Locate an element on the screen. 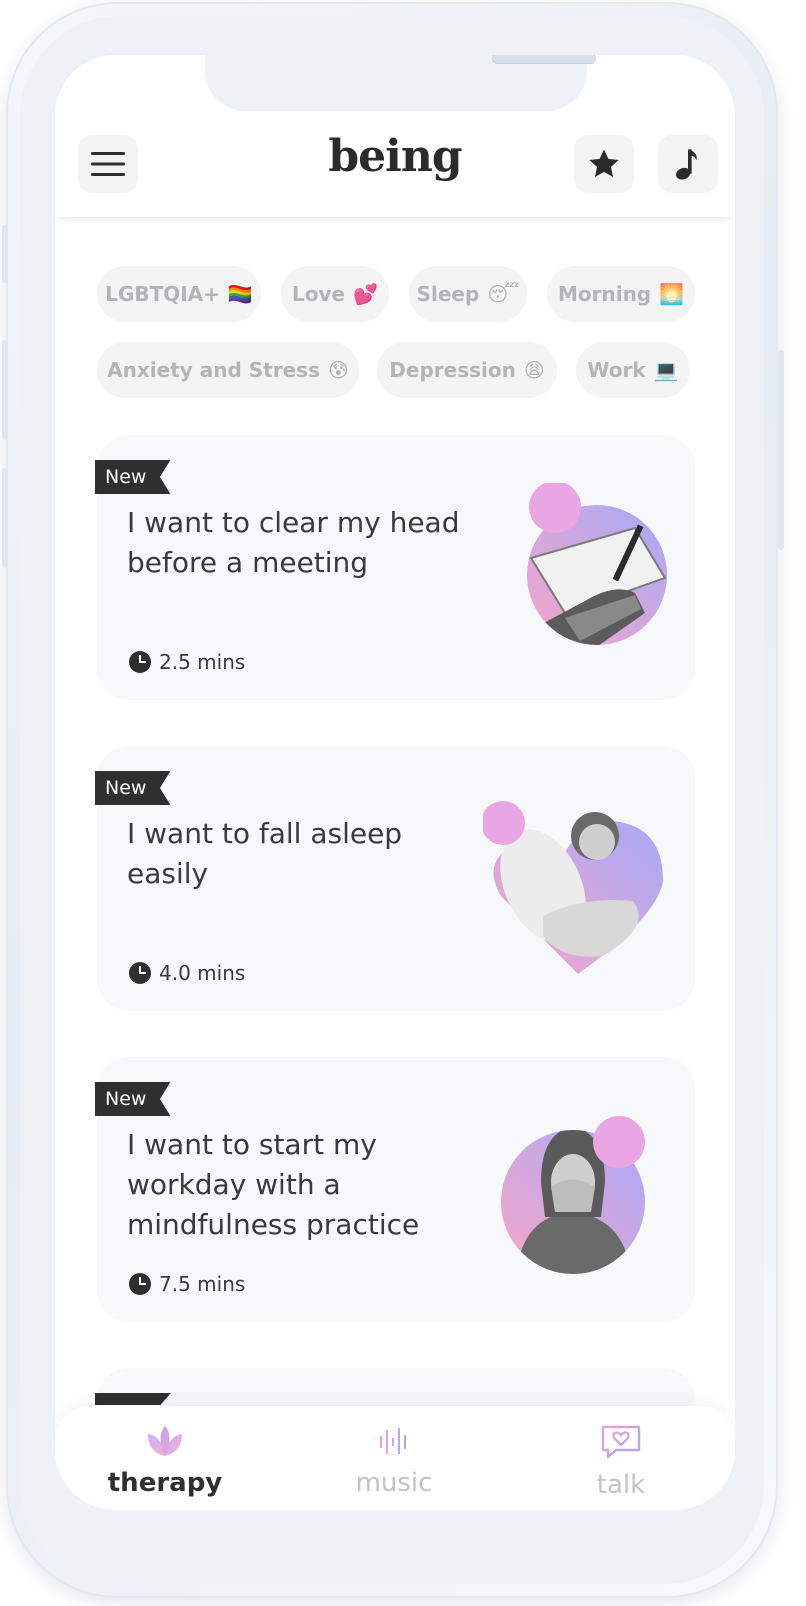 The width and height of the screenshot is (806, 1606). card-illustration-sleeping is located at coordinates (573, 887).